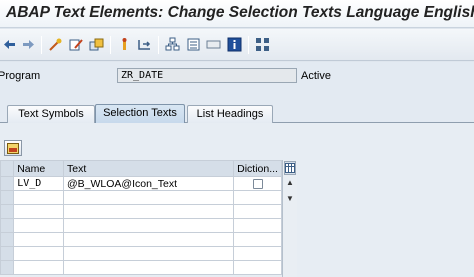 The height and width of the screenshot is (277, 474). I want to click on hierarchy-icon, so click(193, 44).